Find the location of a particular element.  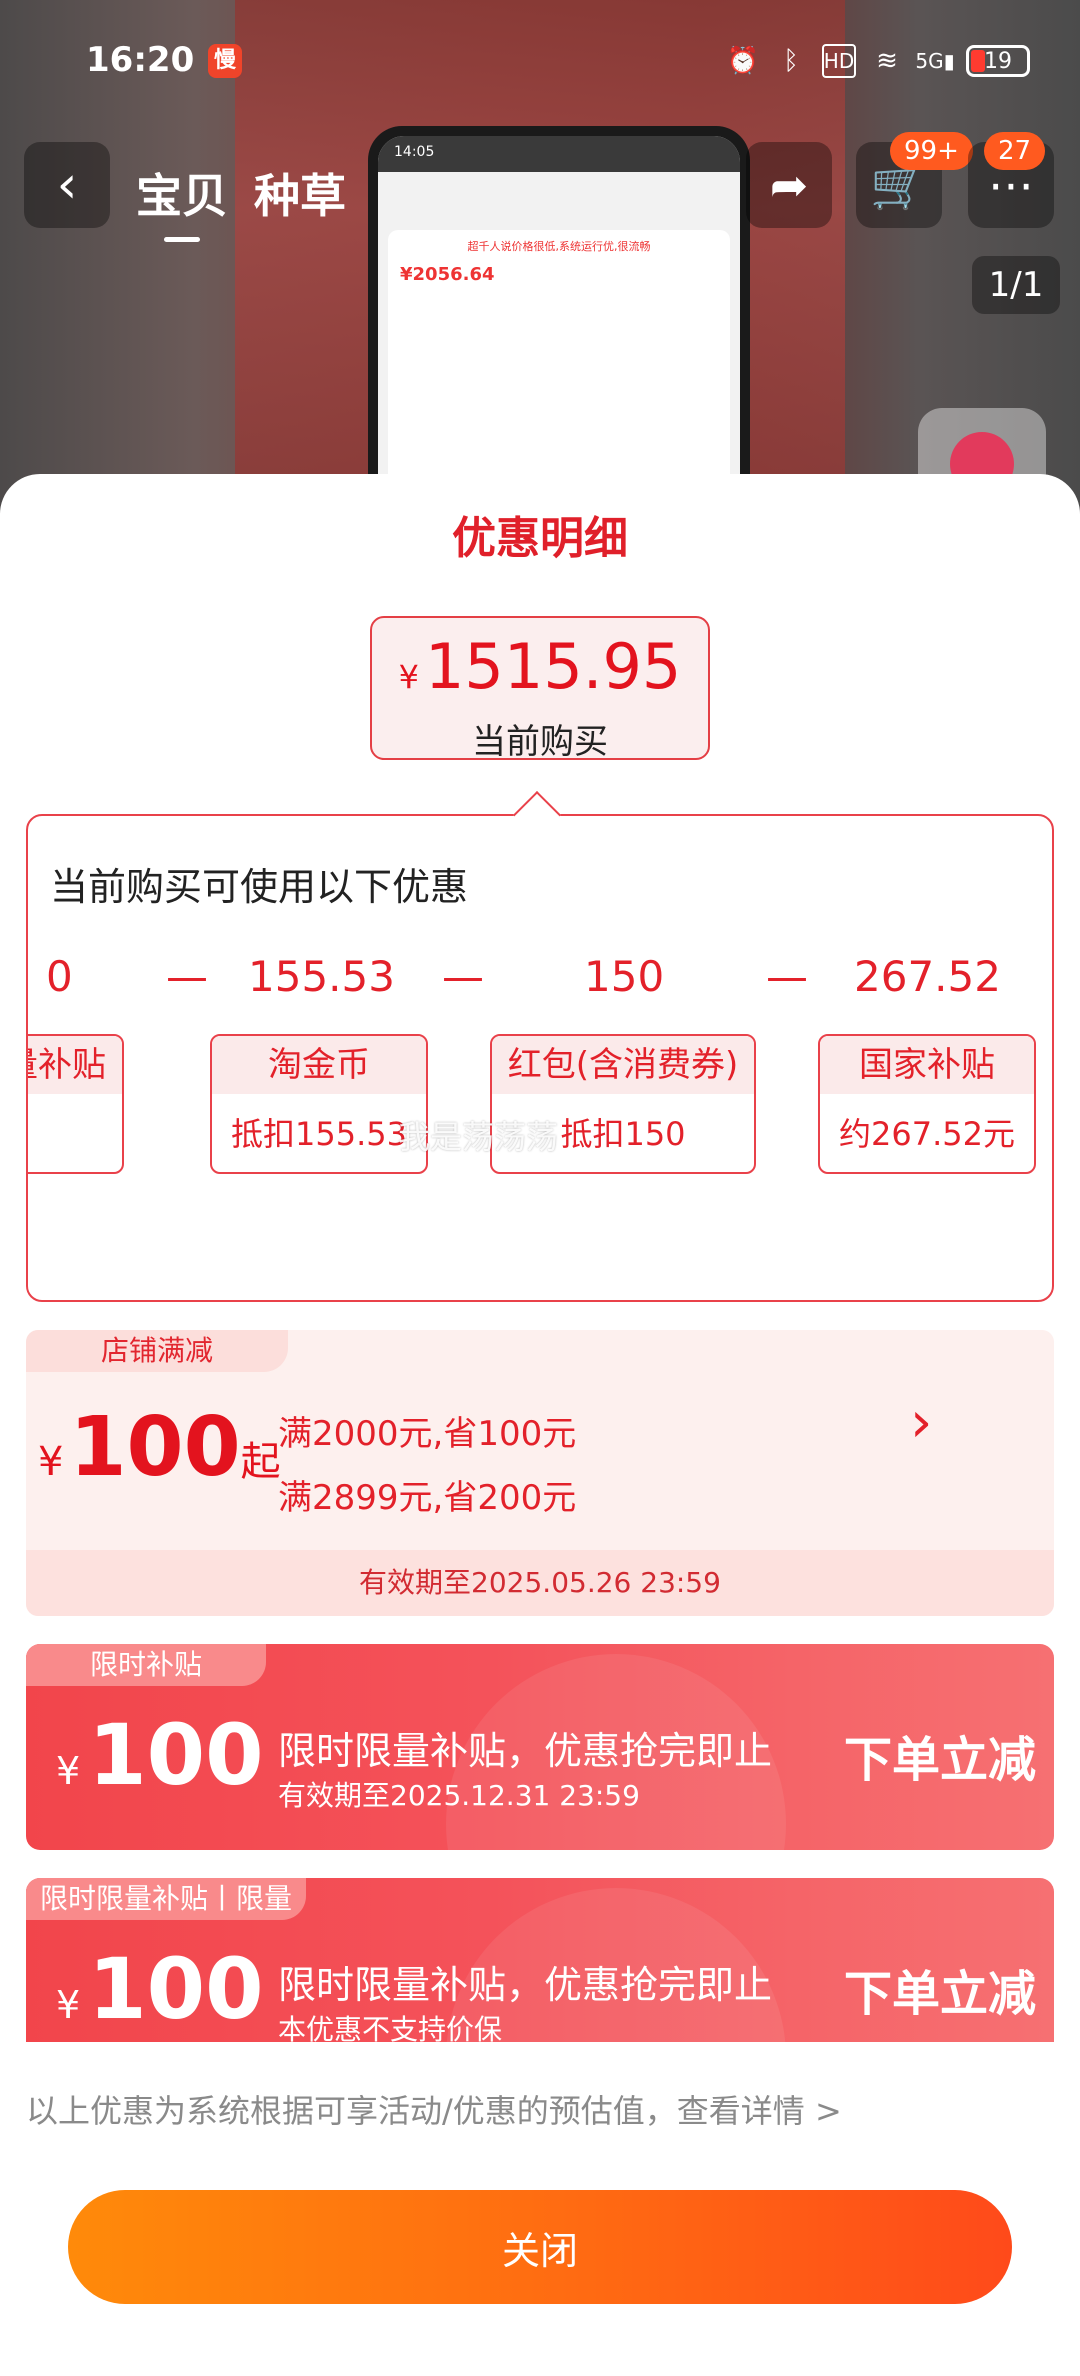

battery-icon: 19 is located at coordinates (998, 61).